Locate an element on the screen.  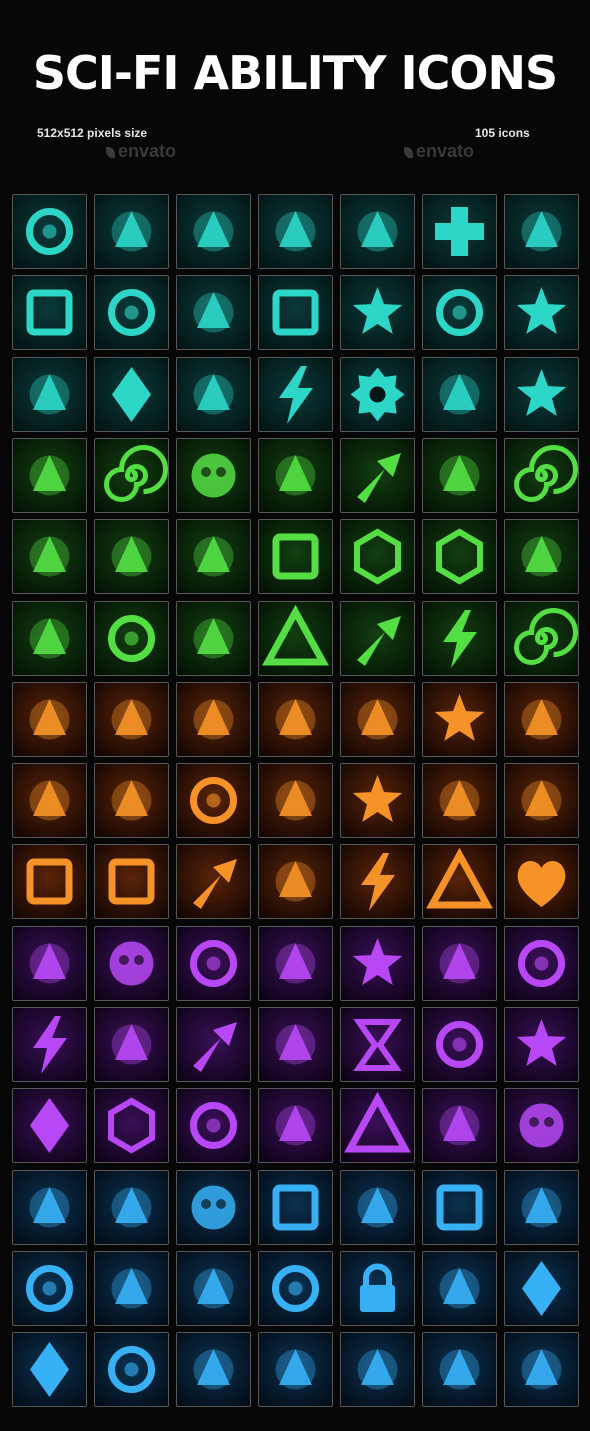
circuit-map-icon is located at coordinates (49, 475).